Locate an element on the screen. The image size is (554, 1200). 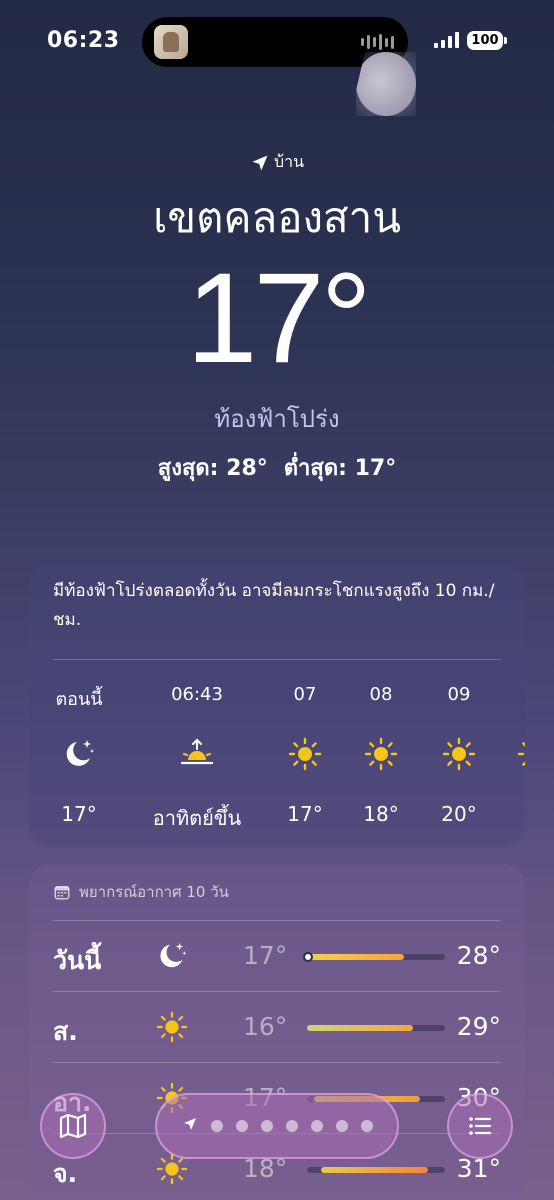
cellular-signal-icon is located at coordinates (446, 40).